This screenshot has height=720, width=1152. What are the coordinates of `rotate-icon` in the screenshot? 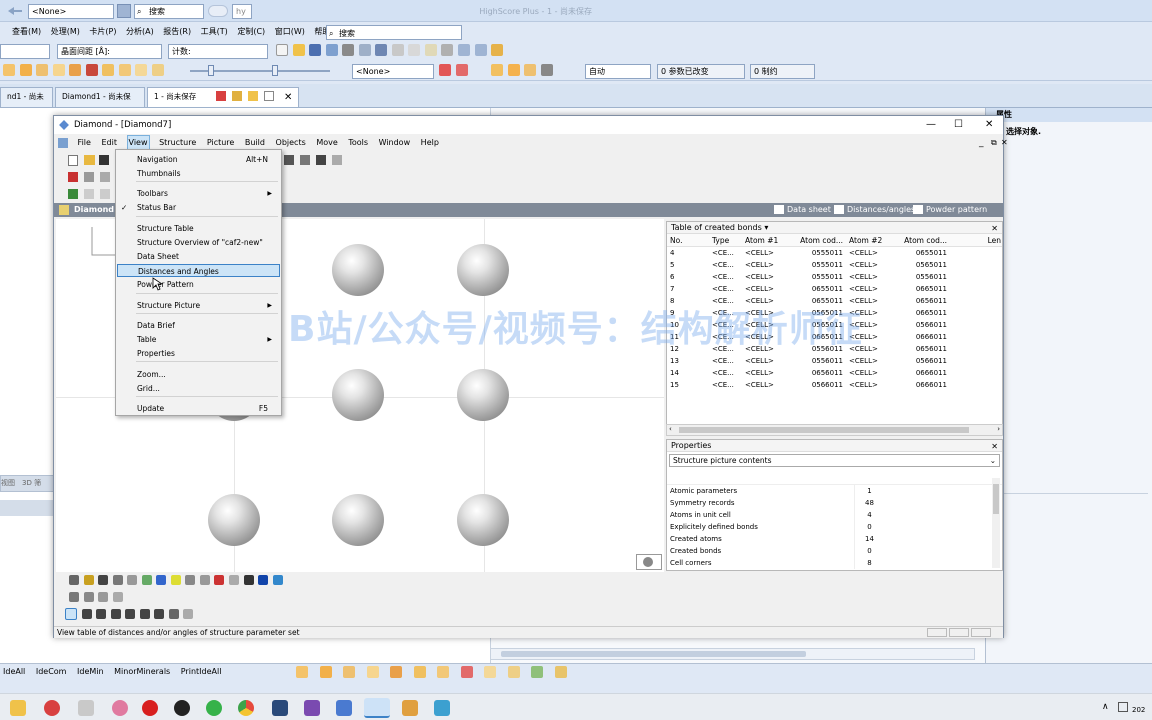 It's located at (105, 194).